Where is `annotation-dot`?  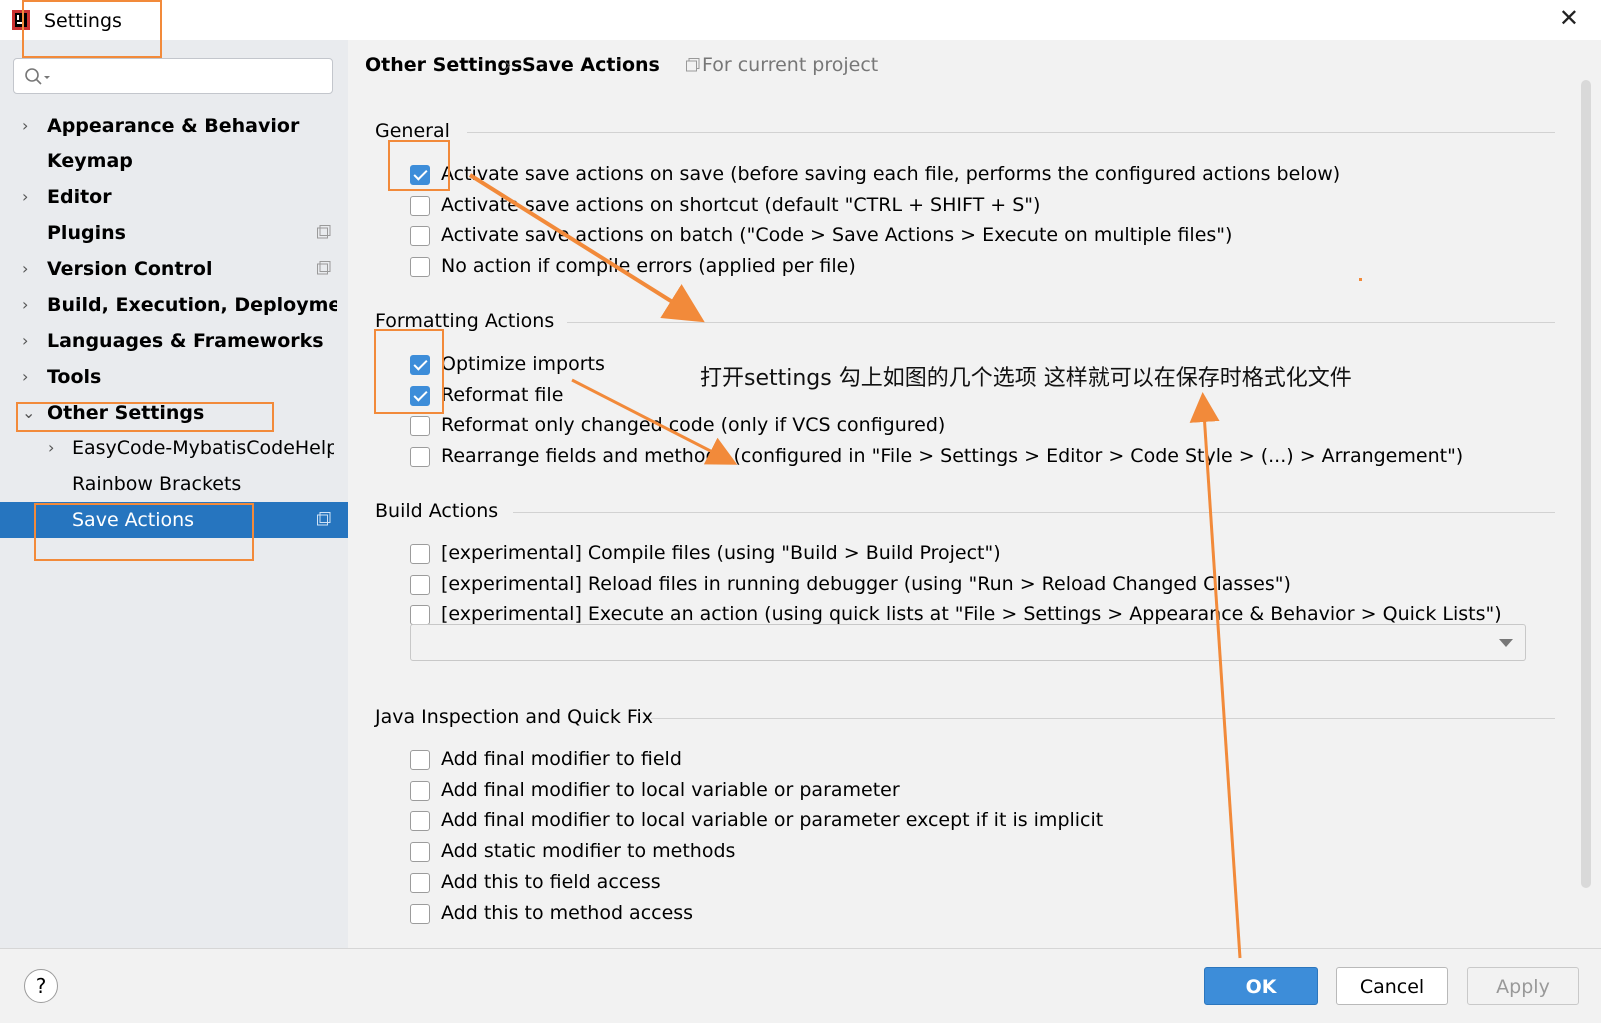 annotation-dot is located at coordinates (1360, 279).